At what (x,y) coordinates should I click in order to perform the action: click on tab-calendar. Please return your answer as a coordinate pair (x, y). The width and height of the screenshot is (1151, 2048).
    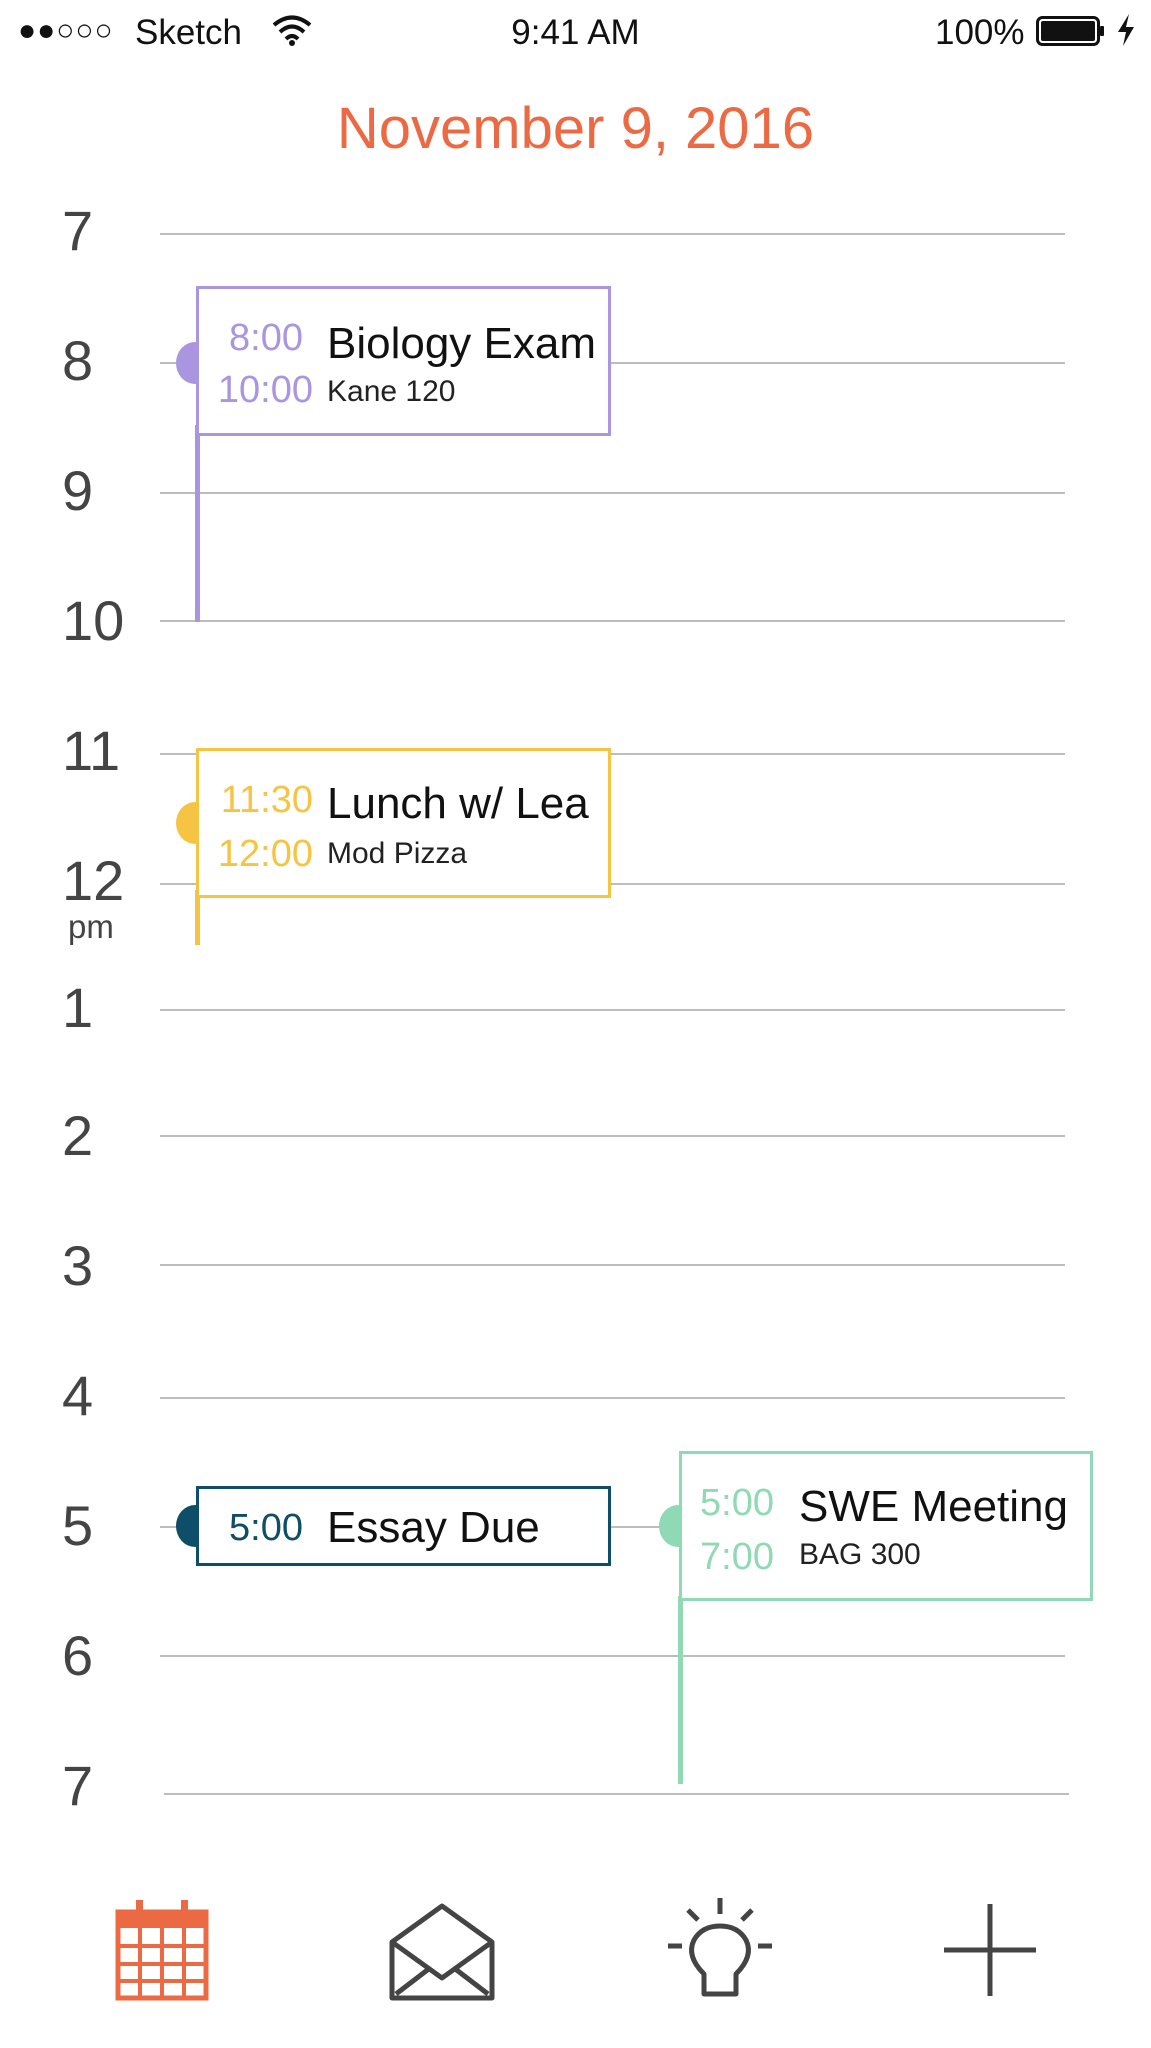
    Looking at the image, I should click on (162, 1950).